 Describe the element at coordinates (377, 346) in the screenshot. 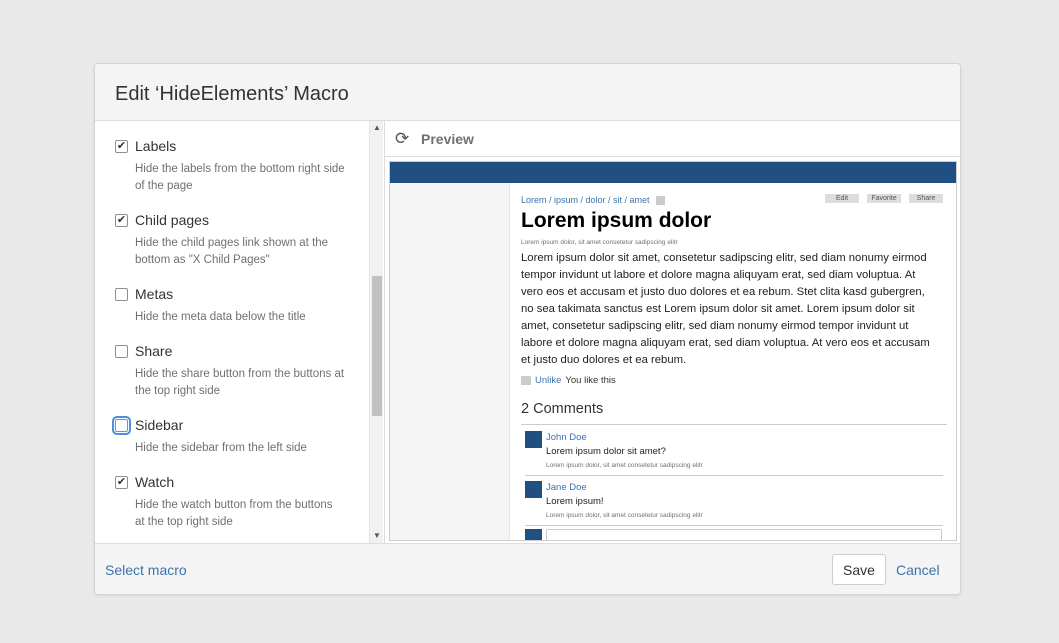

I see `scrollbar-thumb` at that location.